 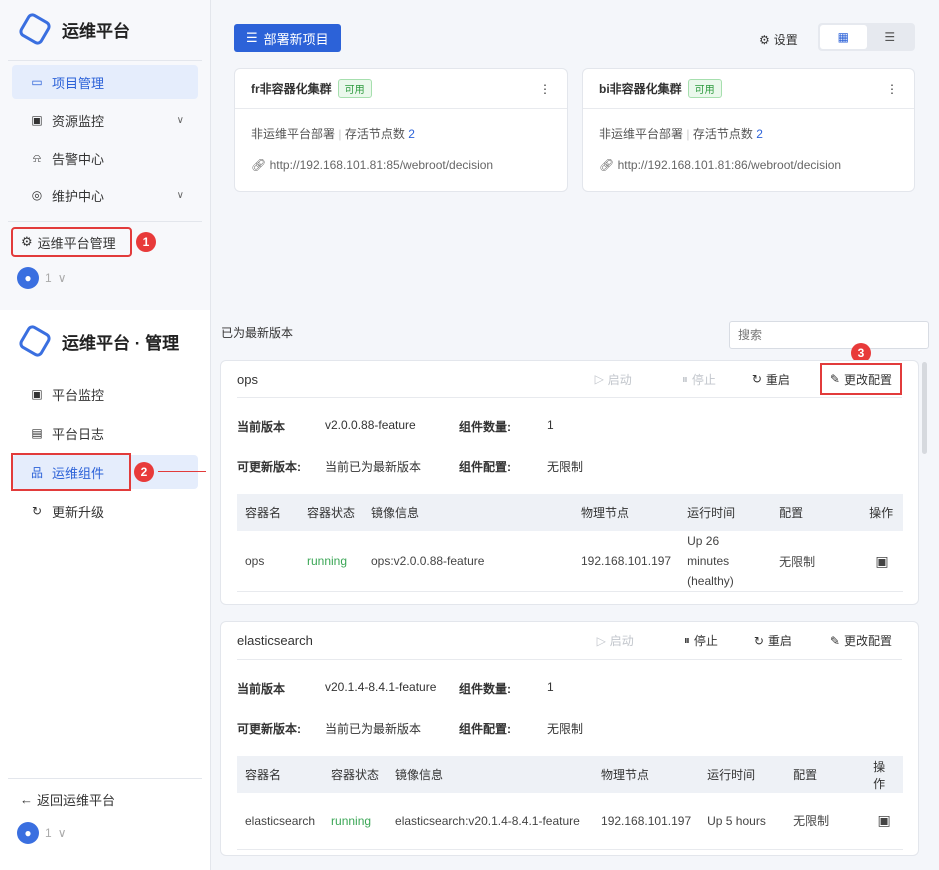 What do you see at coordinates (78, 159) in the screenshot?
I see `nav-label: 告警中心` at bounding box center [78, 159].